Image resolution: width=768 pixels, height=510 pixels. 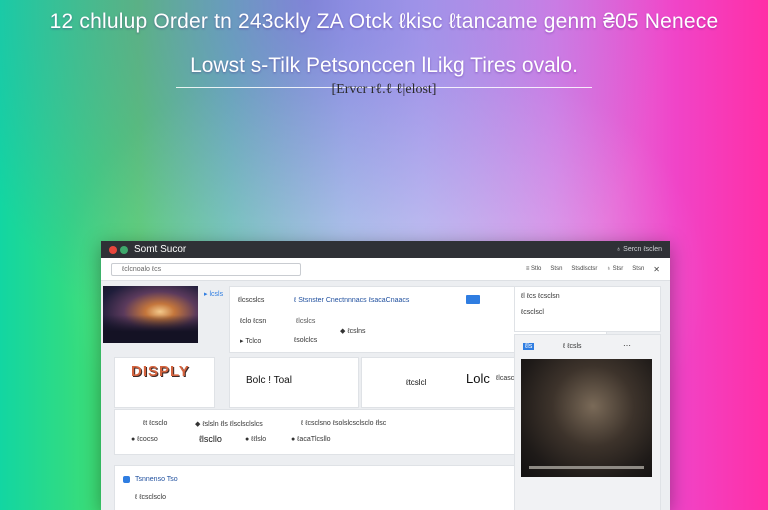 What do you see at coordinates (614, 269) in the screenshot?
I see `toolbar-link: ♁ Stsr` at bounding box center [614, 269].